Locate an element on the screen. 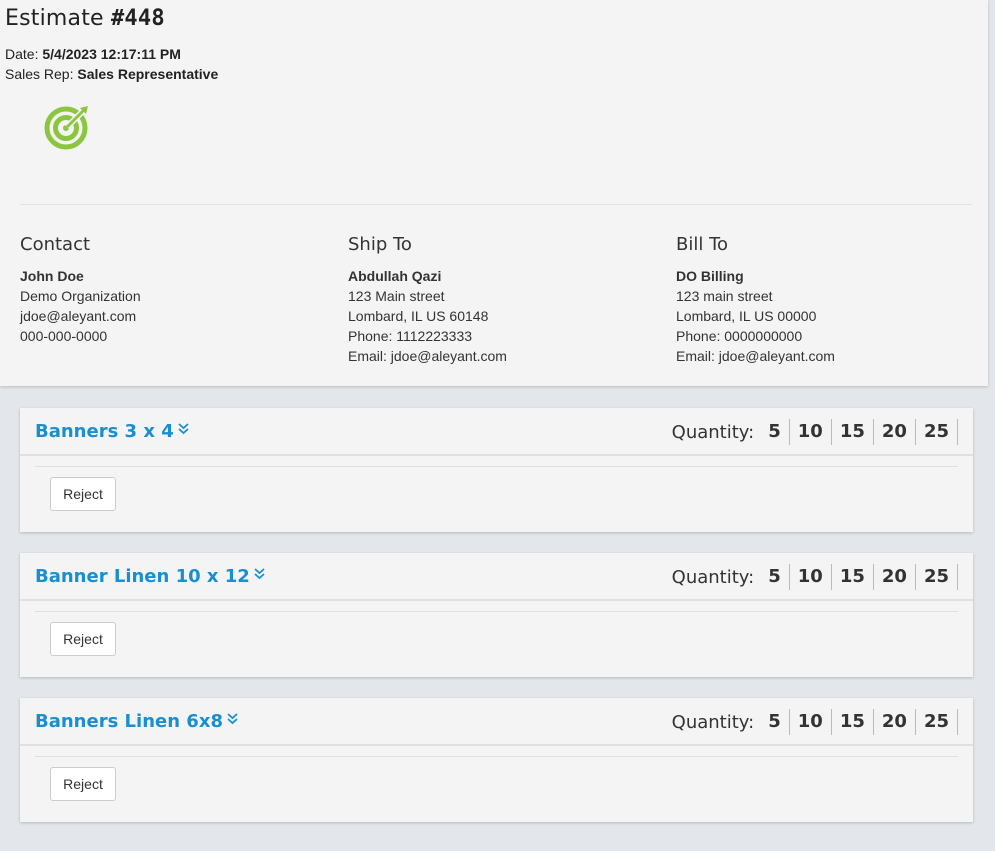 The width and height of the screenshot is (995, 851). line-item-title: Banner Linen 10 x 12 is located at coordinates (150, 576).